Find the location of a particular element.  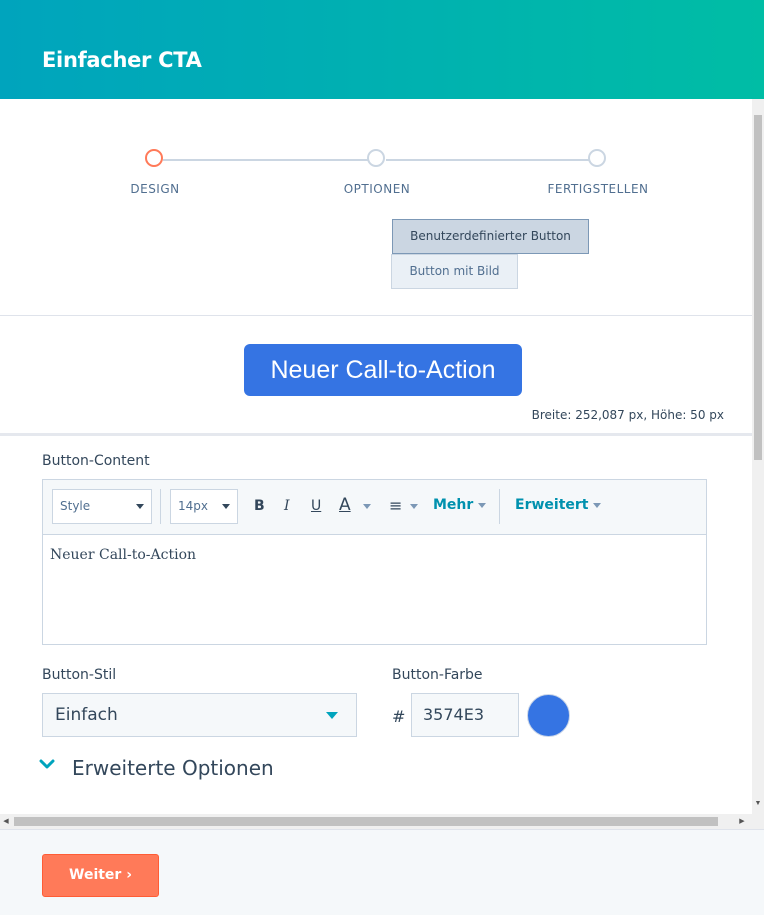

font-size-value: 14px is located at coordinates (193, 506).